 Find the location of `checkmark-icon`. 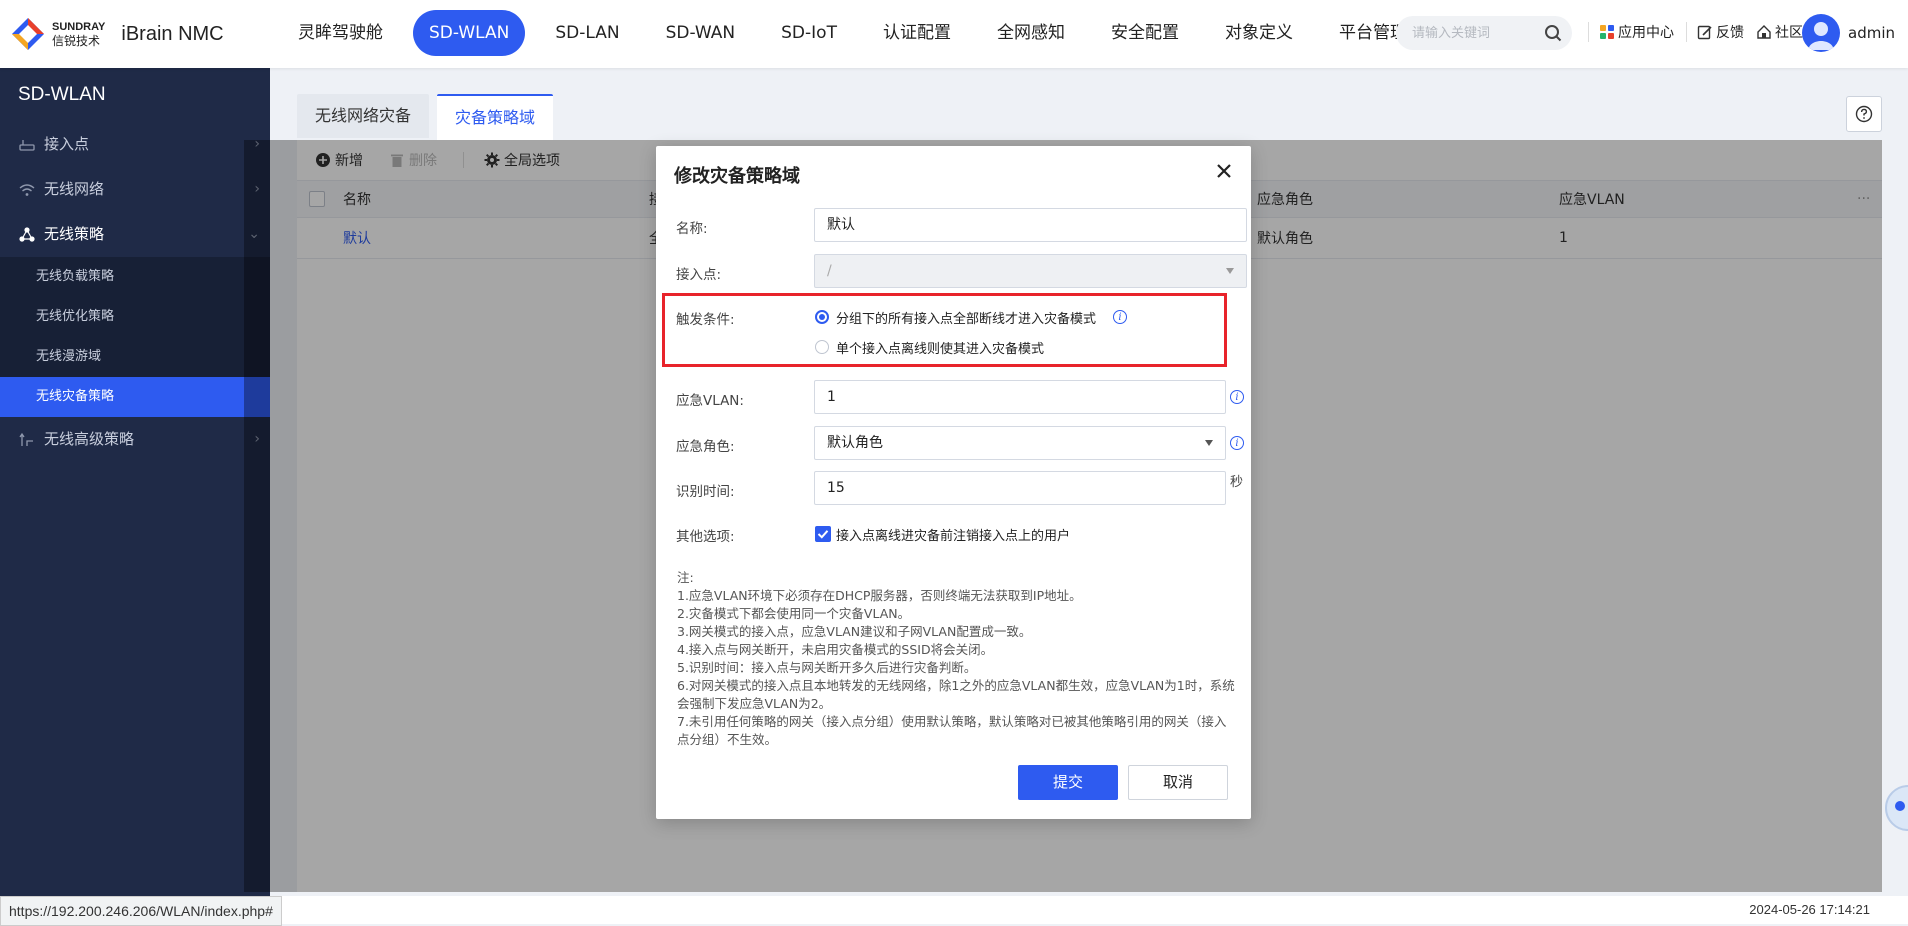

checkmark-icon is located at coordinates (823, 534).